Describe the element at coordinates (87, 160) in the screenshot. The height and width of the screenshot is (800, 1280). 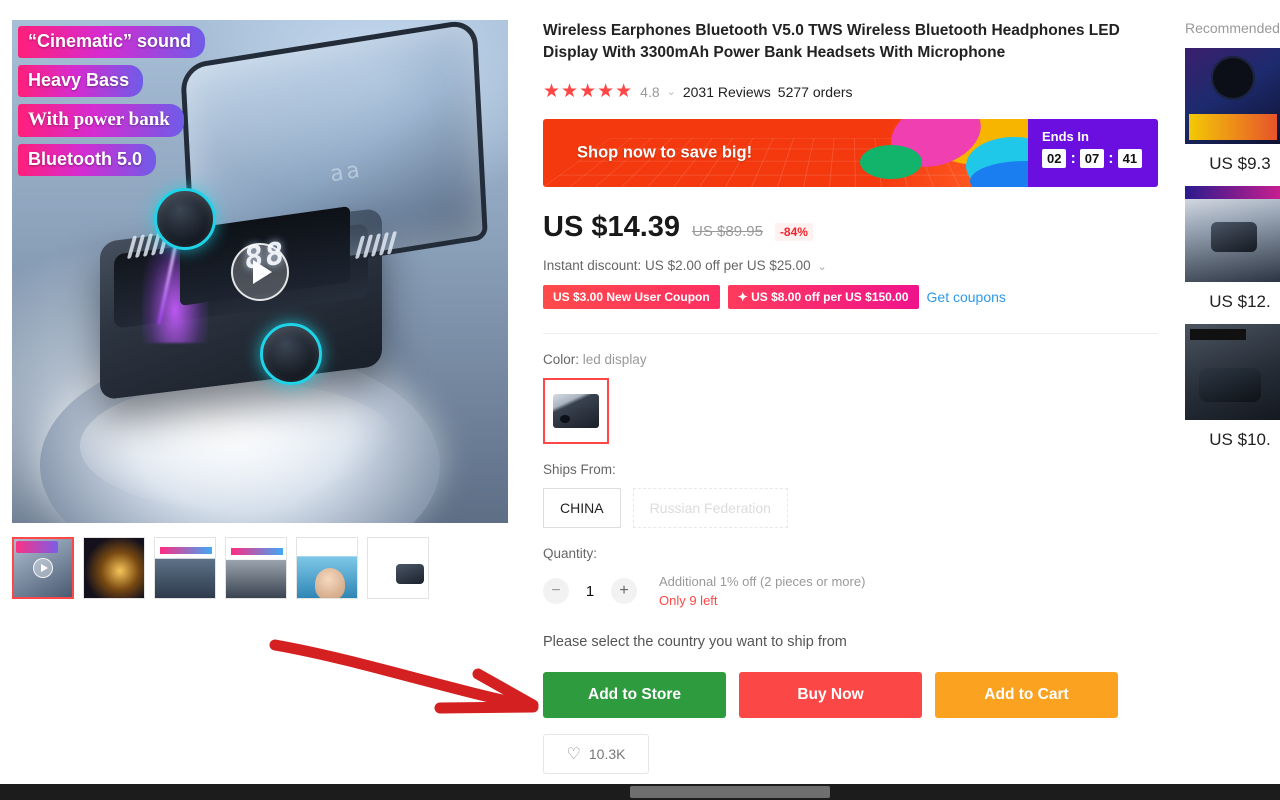
I see `image-badge-bluetooth: Bluetooth 5.0` at that location.